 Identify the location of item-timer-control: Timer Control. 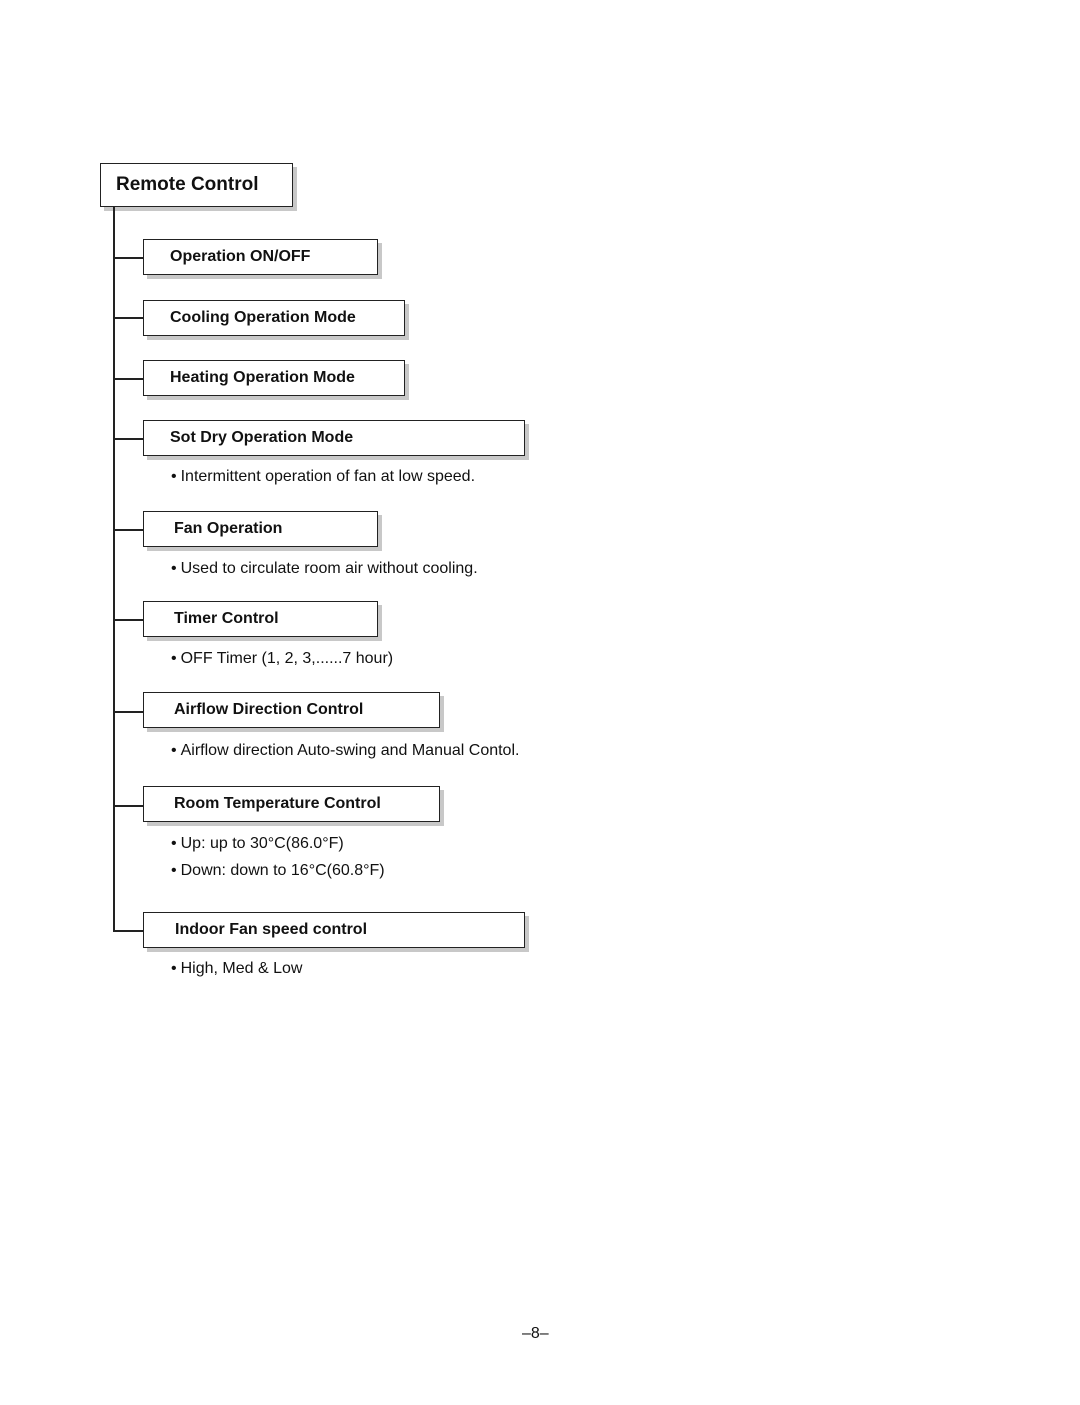
(260, 619).